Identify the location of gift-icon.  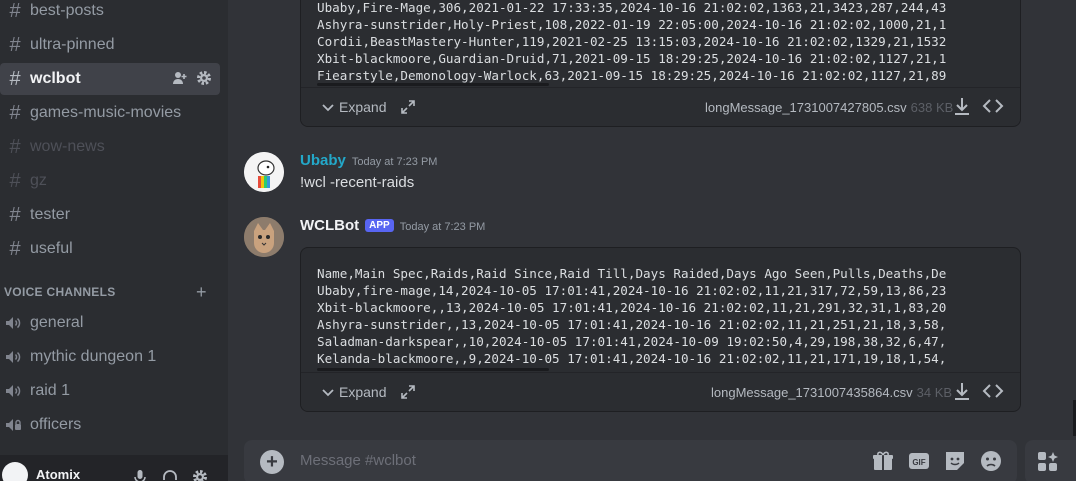
(883, 461).